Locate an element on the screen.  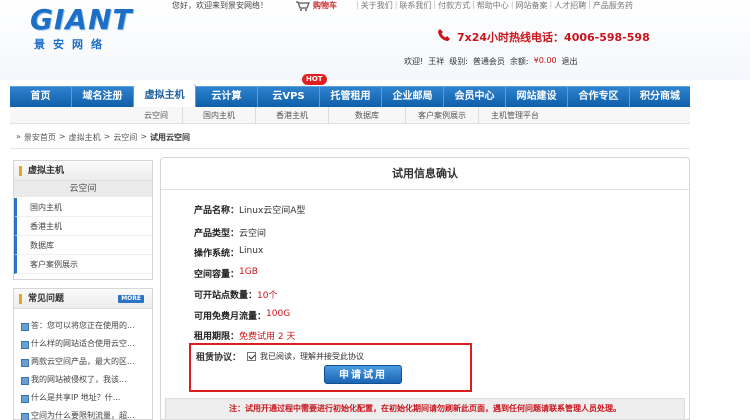
field-space: 空间容量： 1GB is located at coordinates (226, 273).